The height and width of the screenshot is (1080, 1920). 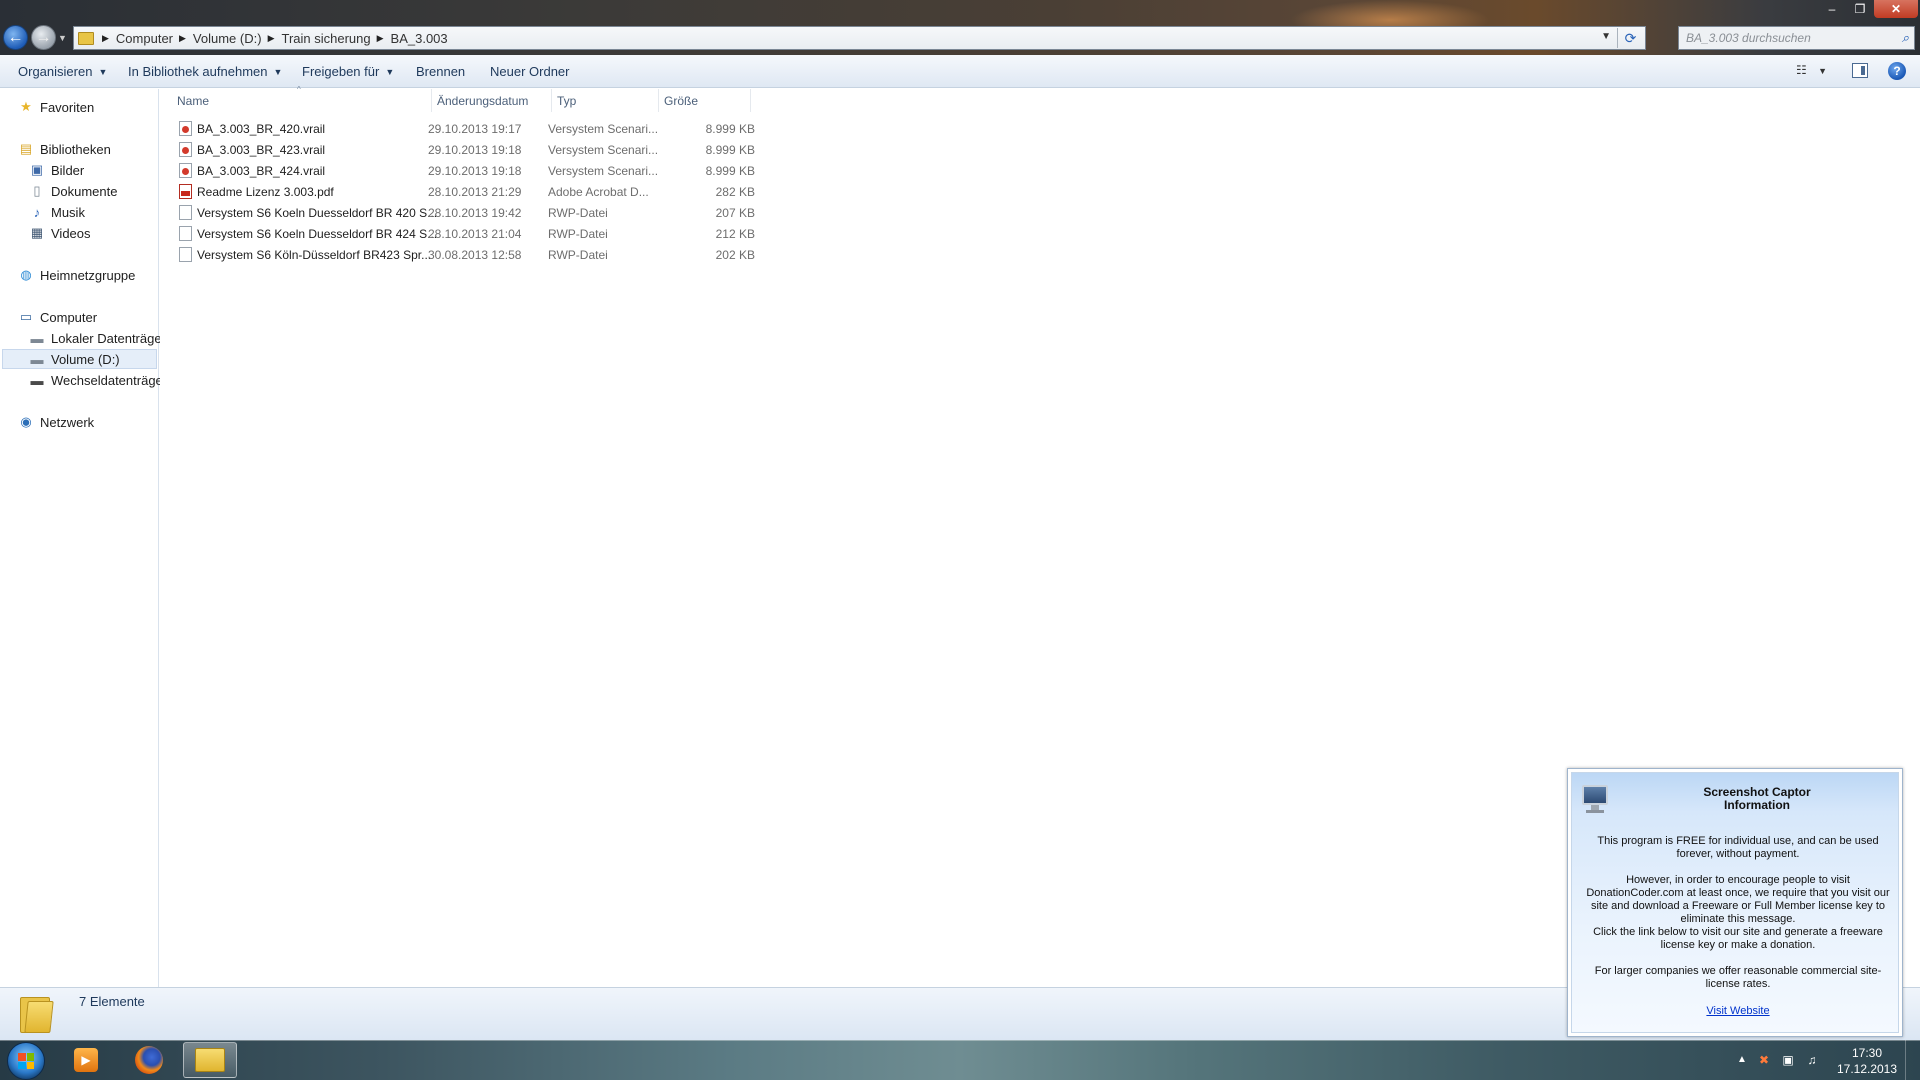 What do you see at coordinates (1630, 38) in the screenshot?
I see `refresh-button: ⟳` at bounding box center [1630, 38].